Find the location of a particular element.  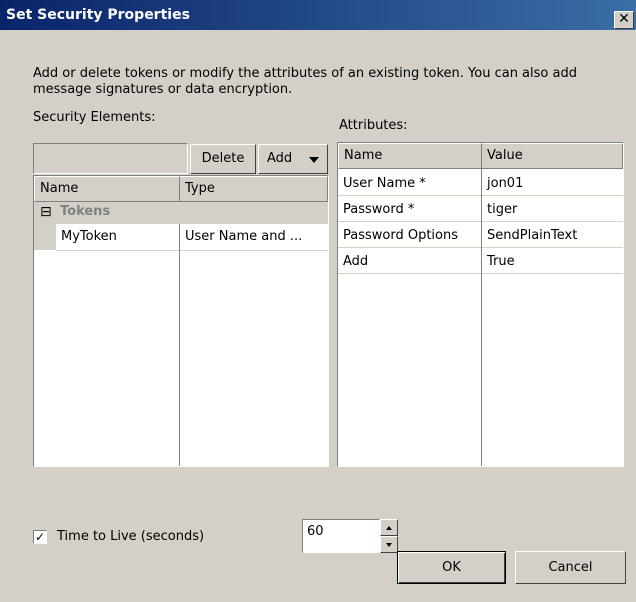

attr-header-name-label: Name is located at coordinates (363, 155).